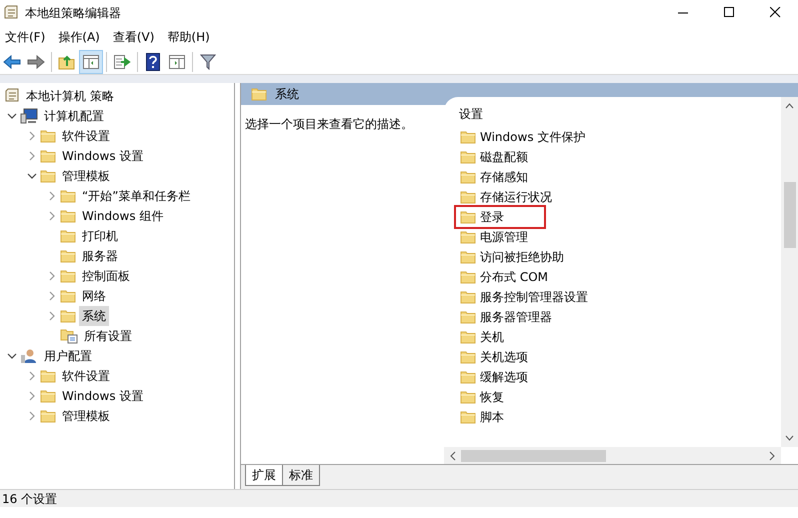  Describe the element at coordinates (494, 357) in the screenshot. I see `setting-item: 关机选项` at that location.